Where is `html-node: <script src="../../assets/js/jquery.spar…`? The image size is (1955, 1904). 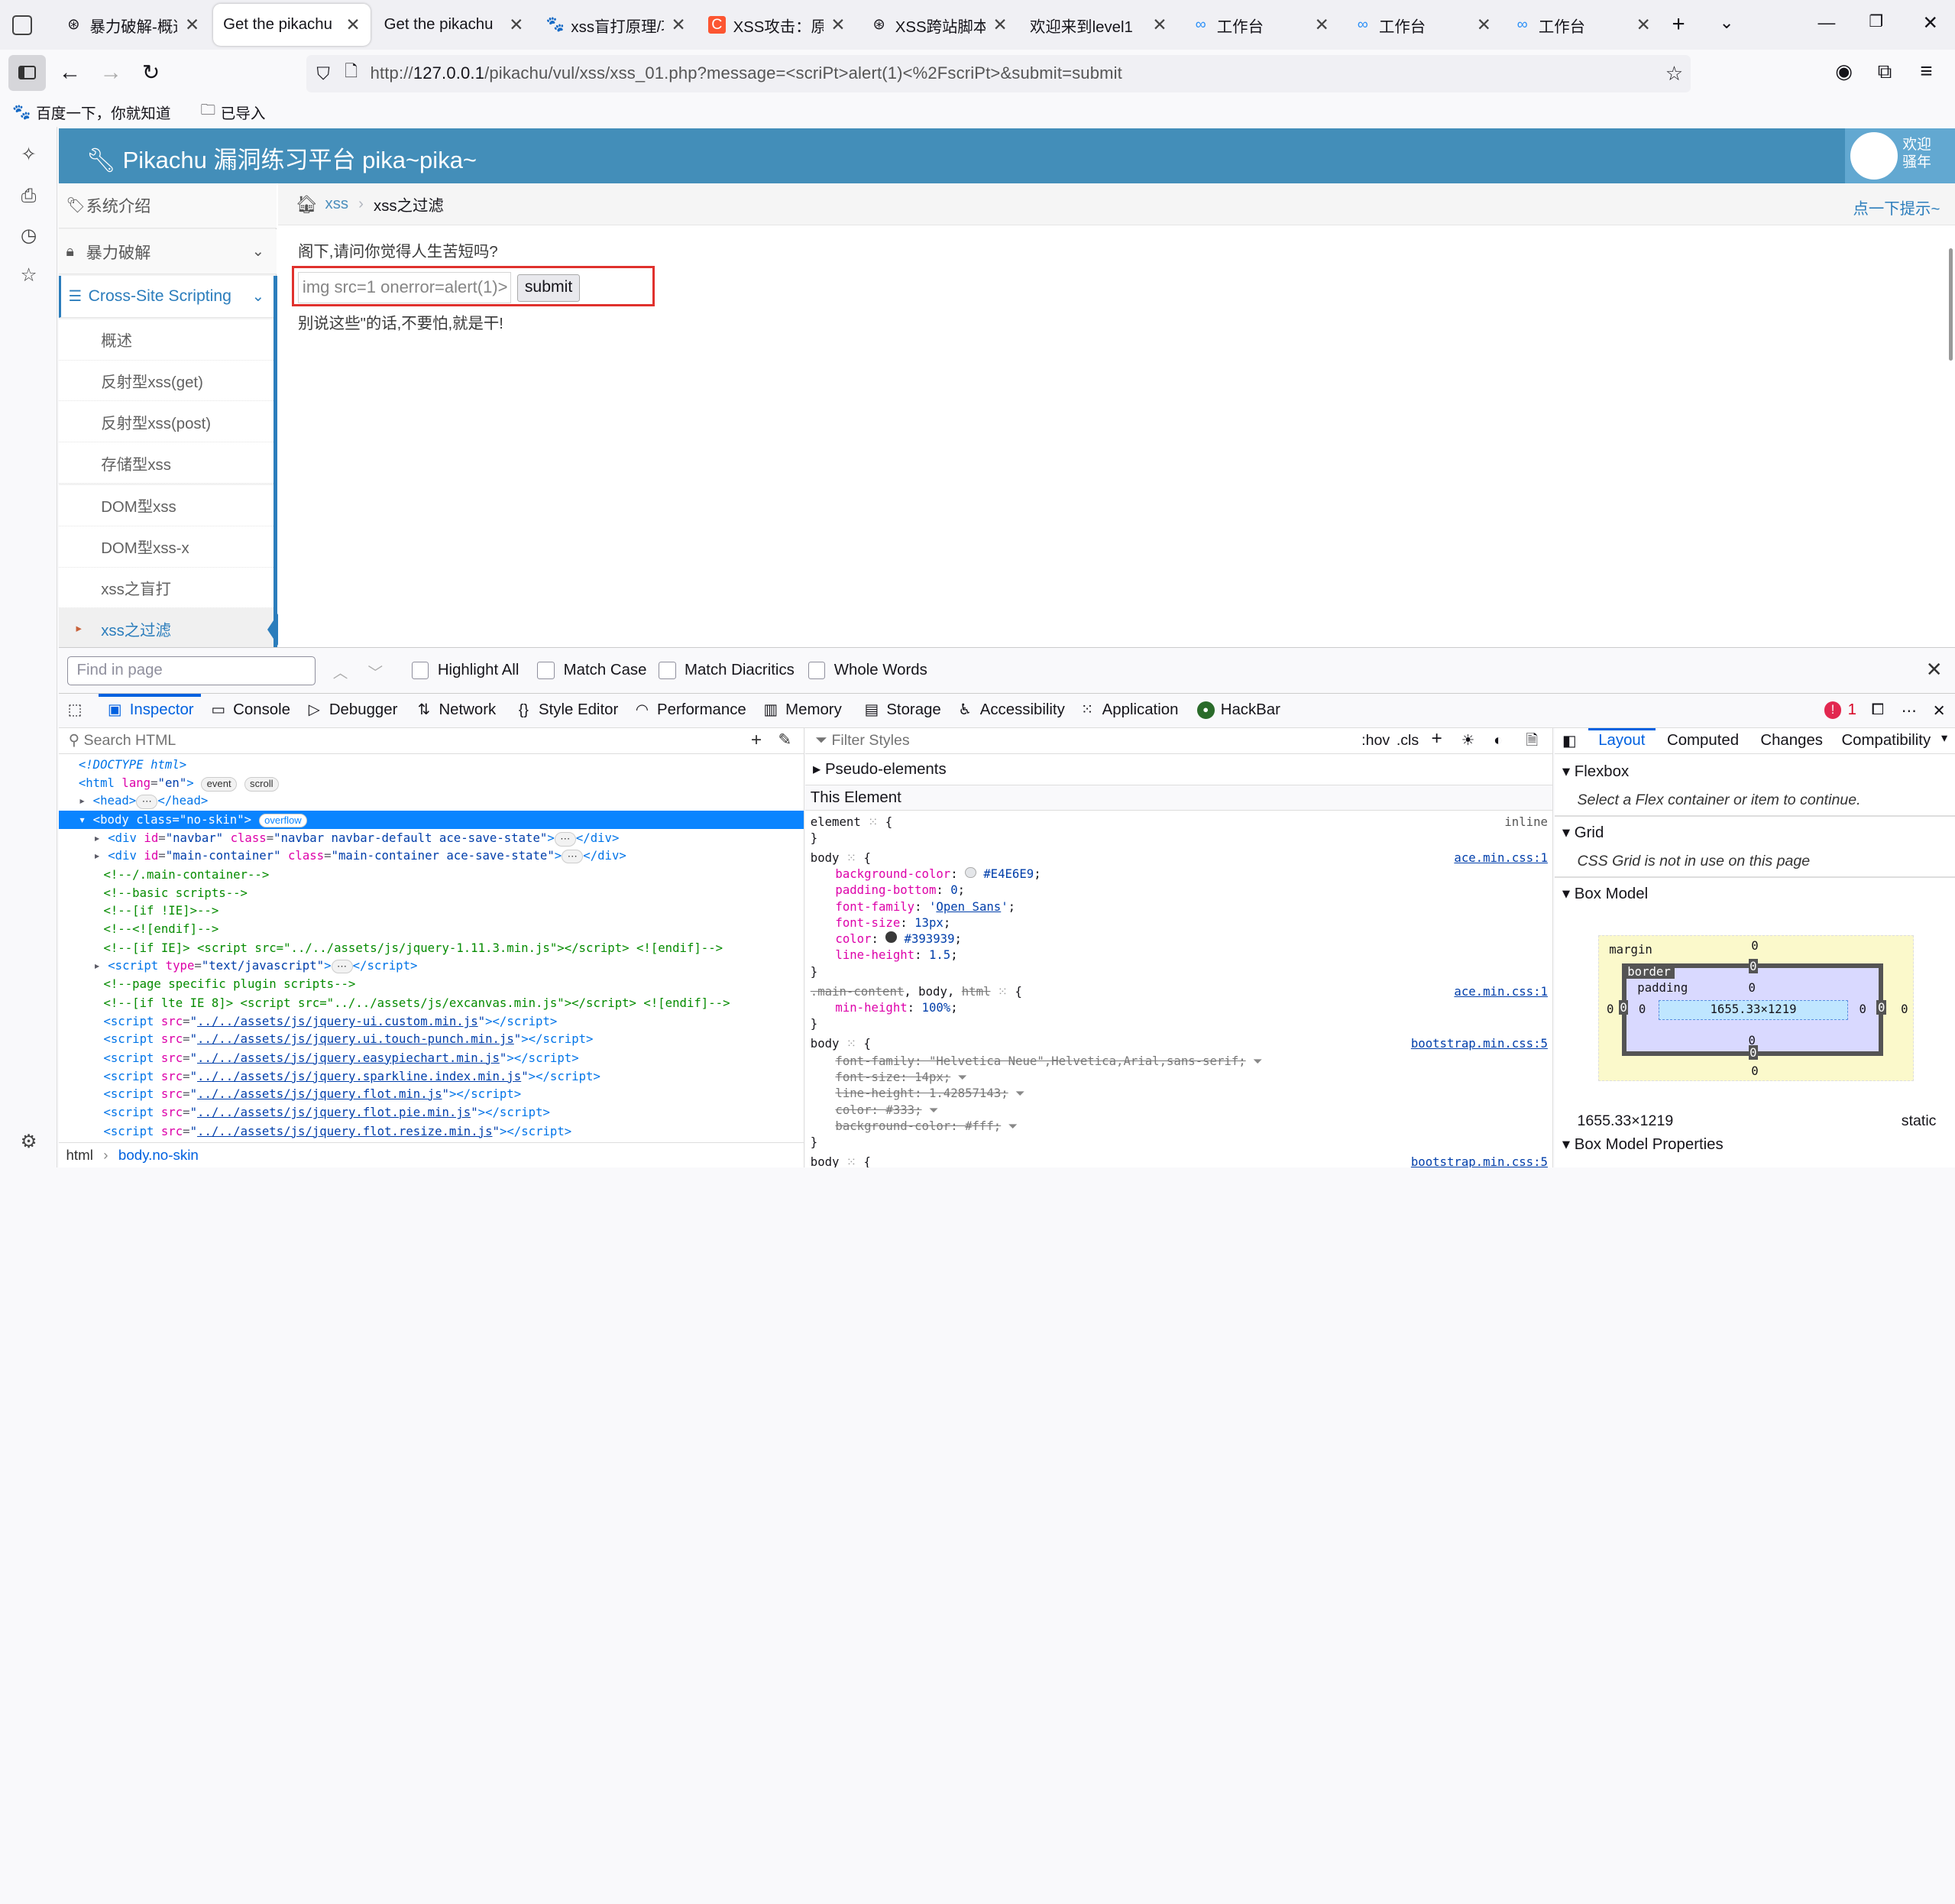
html-node: <script src="../../assets/js/jquery.spar… is located at coordinates (431, 1076).